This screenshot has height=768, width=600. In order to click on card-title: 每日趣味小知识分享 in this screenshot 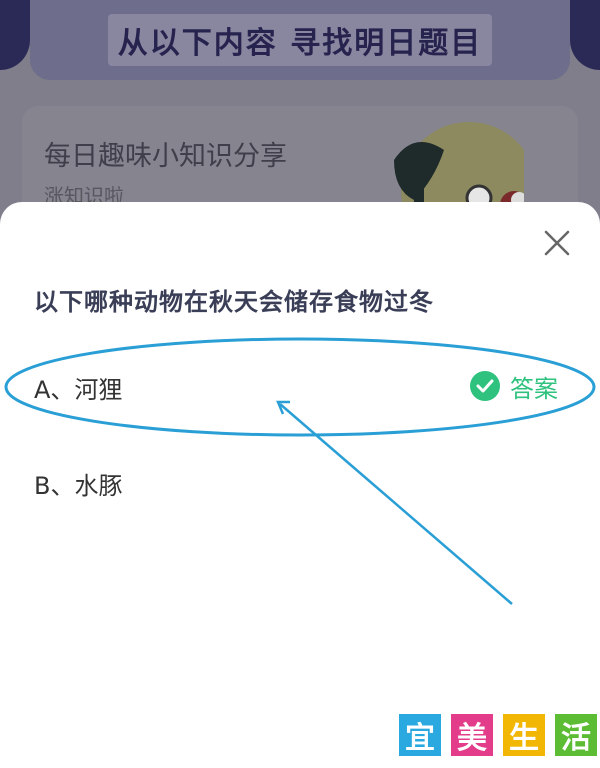, I will do `click(165, 156)`.